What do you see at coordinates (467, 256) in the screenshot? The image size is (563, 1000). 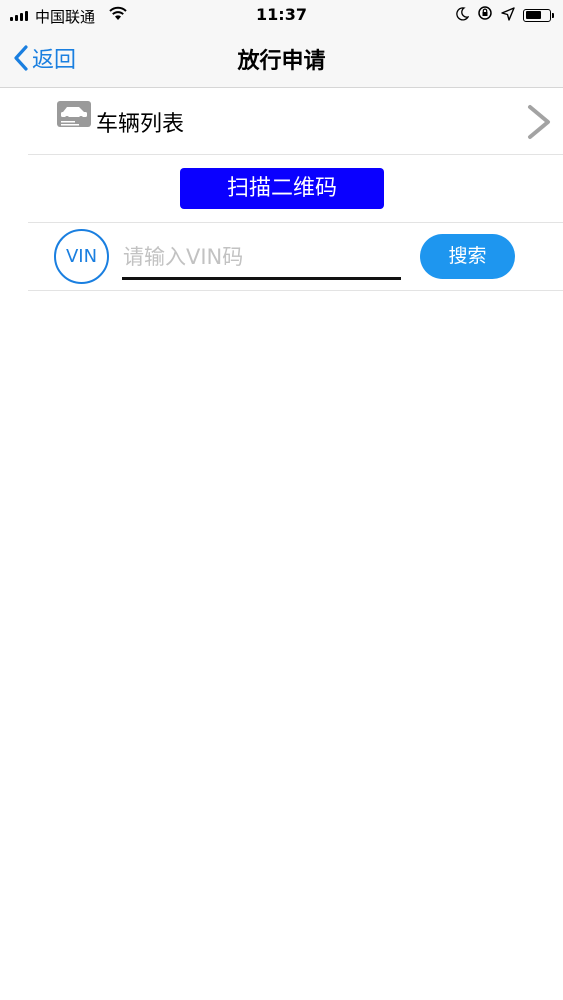 I see `search-button: 搜索` at bounding box center [467, 256].